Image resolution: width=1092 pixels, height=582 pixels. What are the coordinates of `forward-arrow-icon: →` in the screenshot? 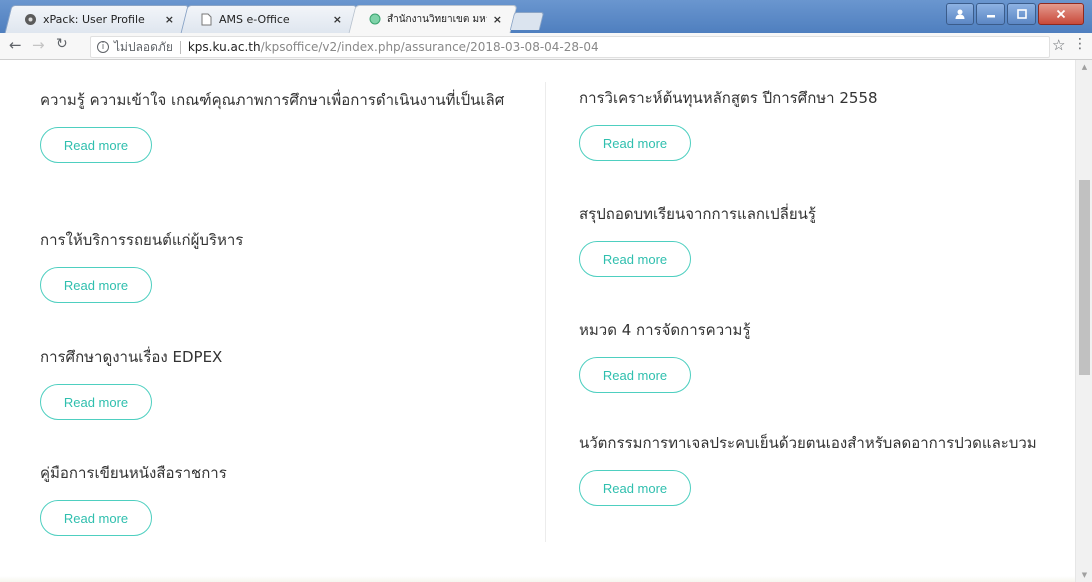 It's located at (38, 45).